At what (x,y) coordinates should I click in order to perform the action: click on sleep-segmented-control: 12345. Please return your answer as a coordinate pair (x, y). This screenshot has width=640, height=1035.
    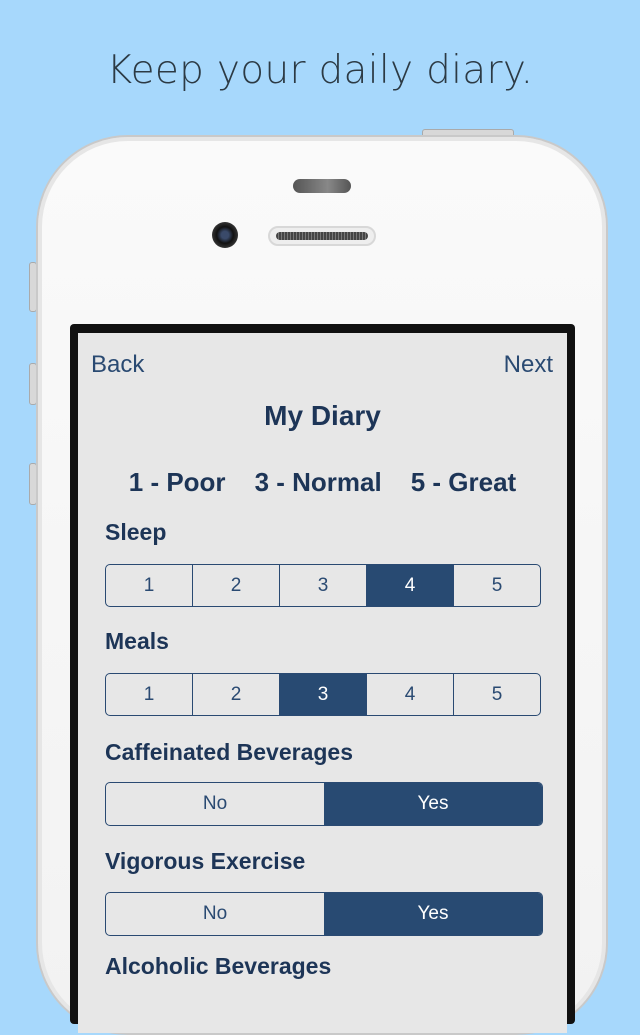
    Looking at the image, I should click on (323, 585).